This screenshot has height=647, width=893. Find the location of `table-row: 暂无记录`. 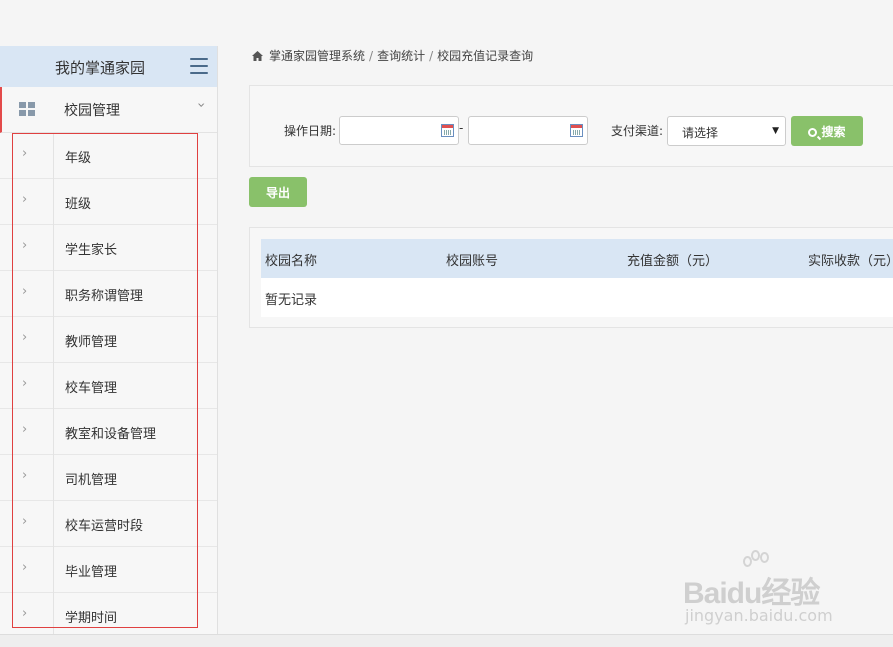

table-row: 暂无记录 is located at coordinates (577, 297).